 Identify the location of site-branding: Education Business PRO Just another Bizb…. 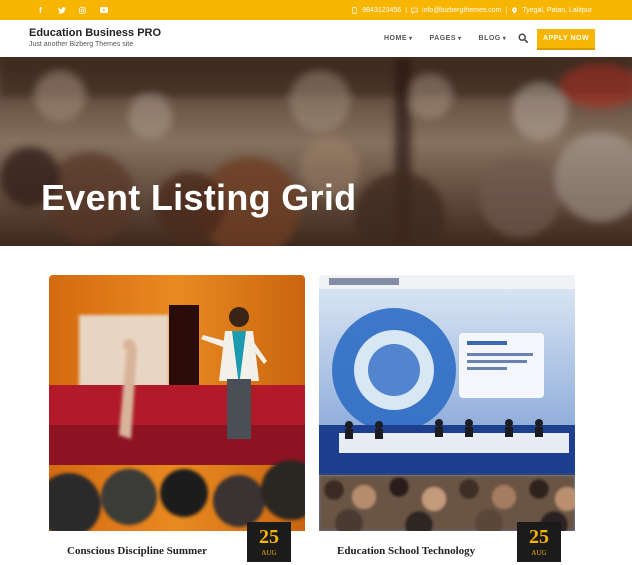
(95, 37).